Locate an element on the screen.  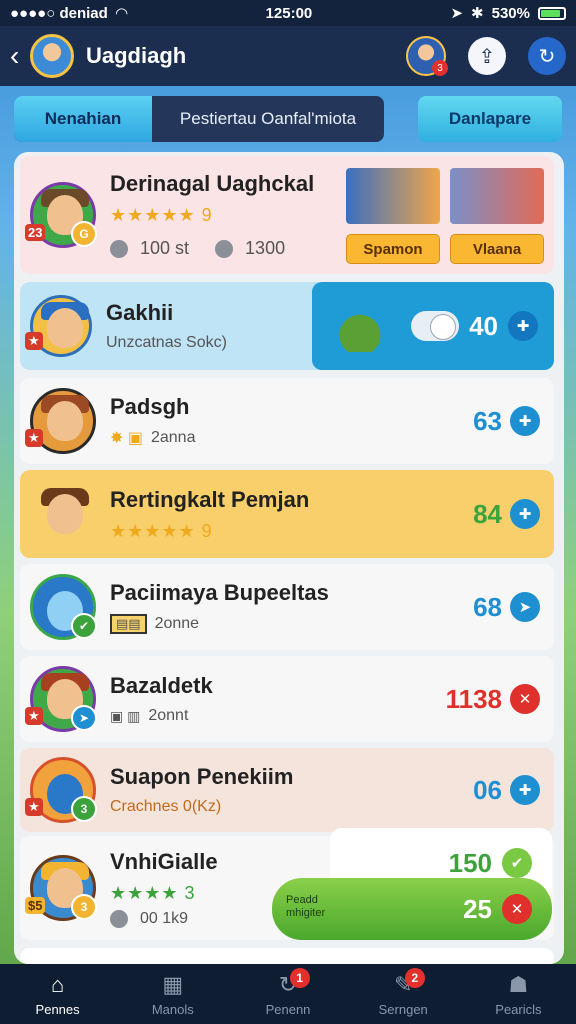
level-badge: ➤ is located at coordinates (84, 718).